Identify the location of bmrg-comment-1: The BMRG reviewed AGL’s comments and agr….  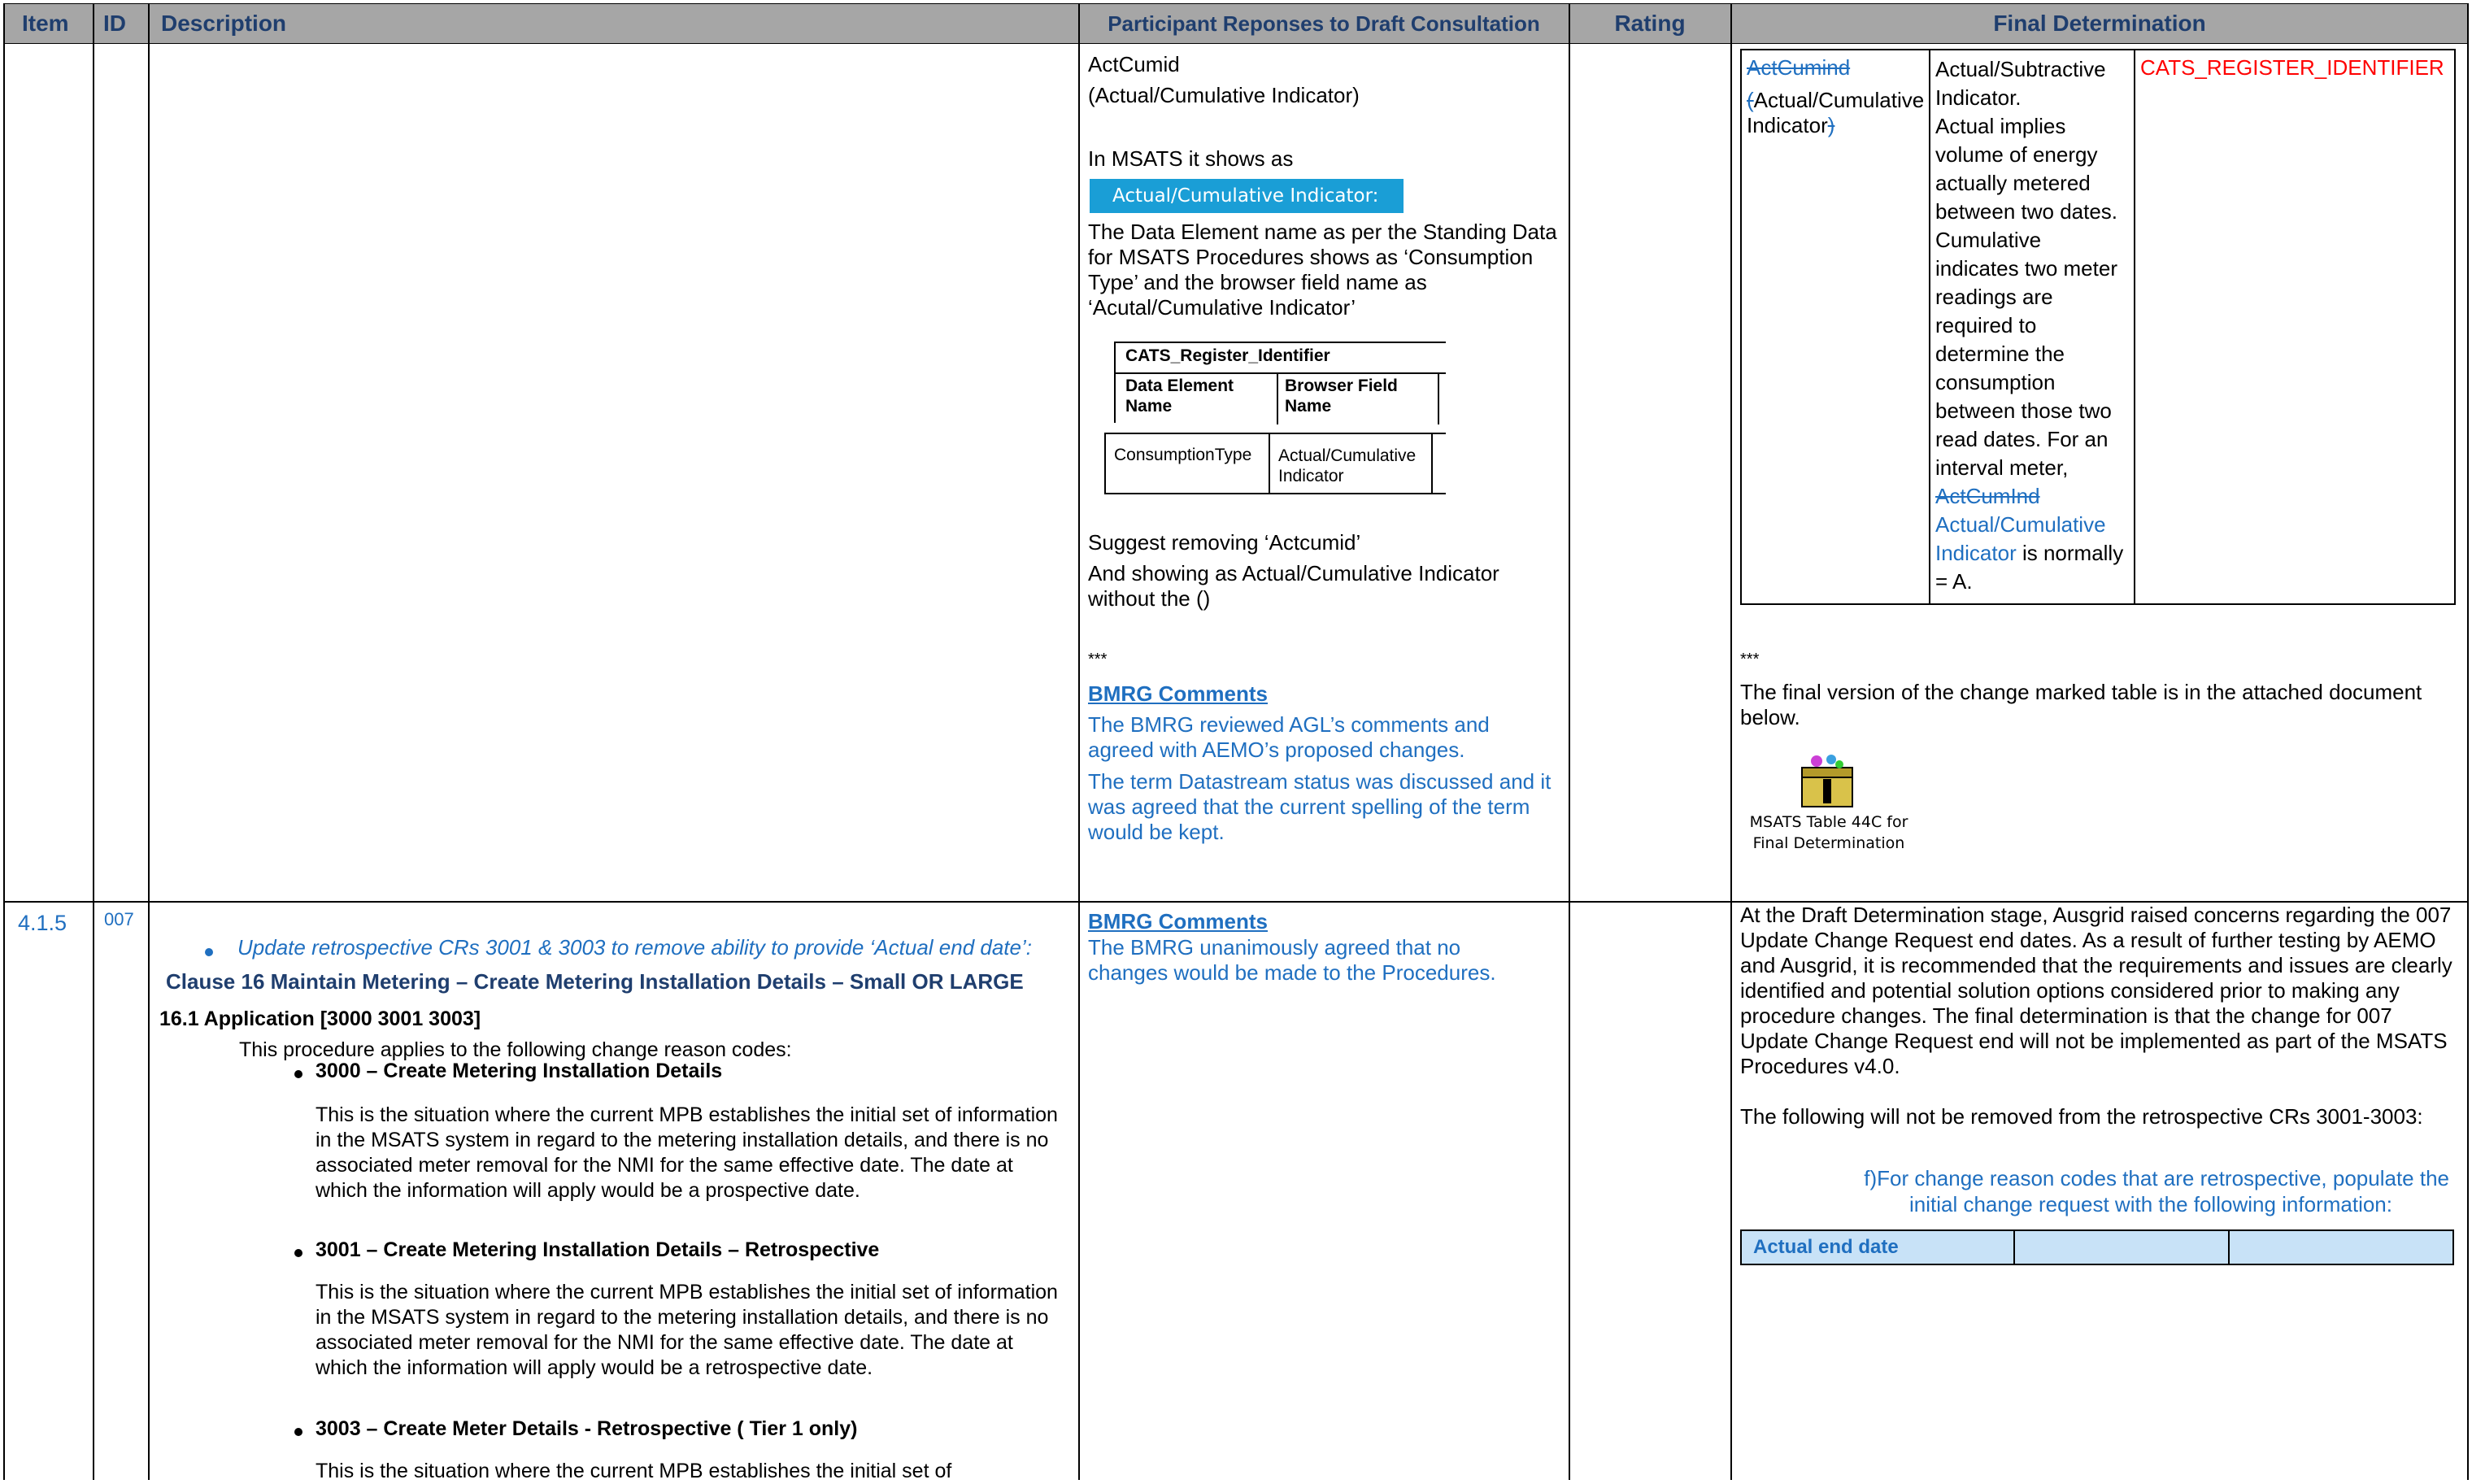
(1289, 737).